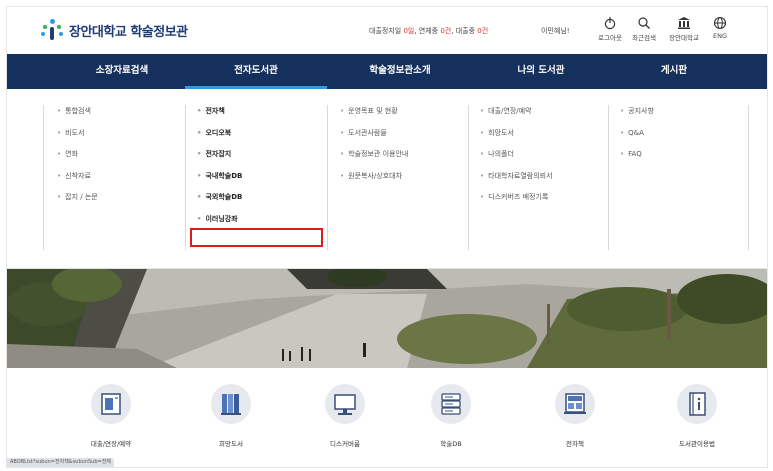  Describe the element at coordinates (256, 237) in the screenshot. I see `highlight-box` at that location.